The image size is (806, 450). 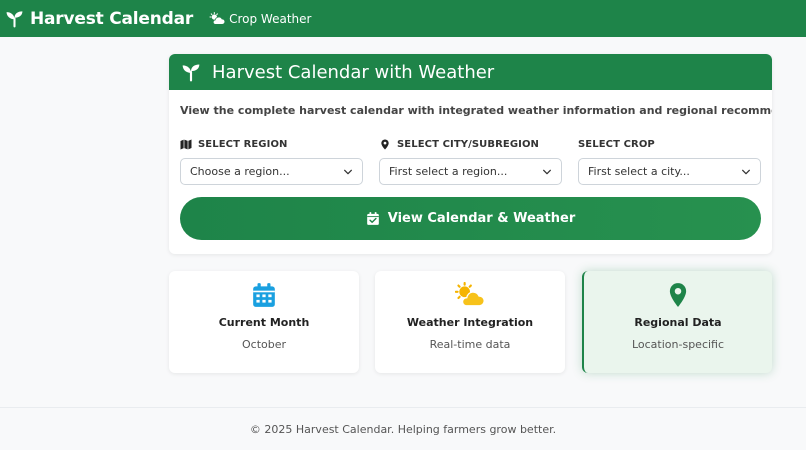 I want to click on crop-label-text: SELECT CROP, so click(x=616, y=144).